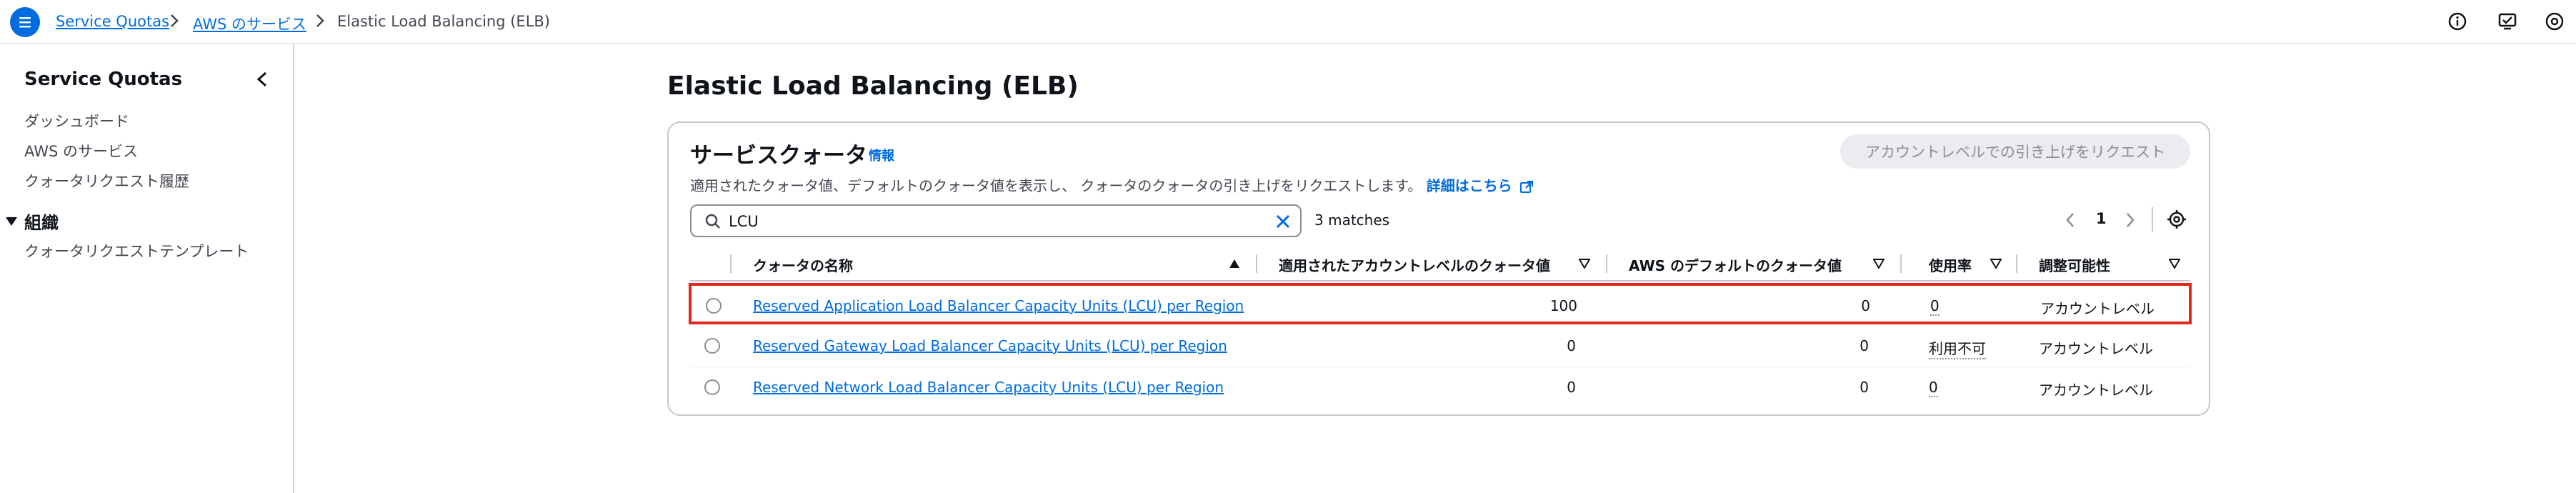 Image resolution: width=2576 pixels, height=493 pixels. What do you see at coordinates (1563, 305) in the screenshot?
I see `applied-value: 100` at bounding box center [1563, 305].